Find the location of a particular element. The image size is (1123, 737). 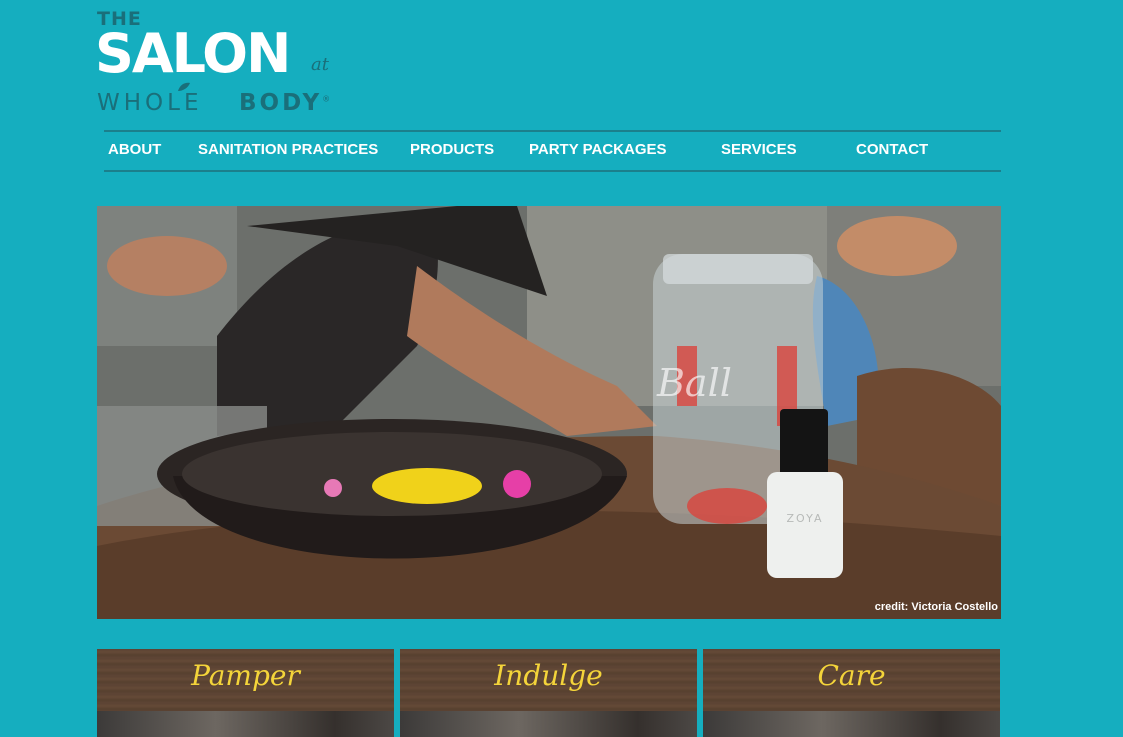

trademark-mark: ® is located at coordinates (328, 99).